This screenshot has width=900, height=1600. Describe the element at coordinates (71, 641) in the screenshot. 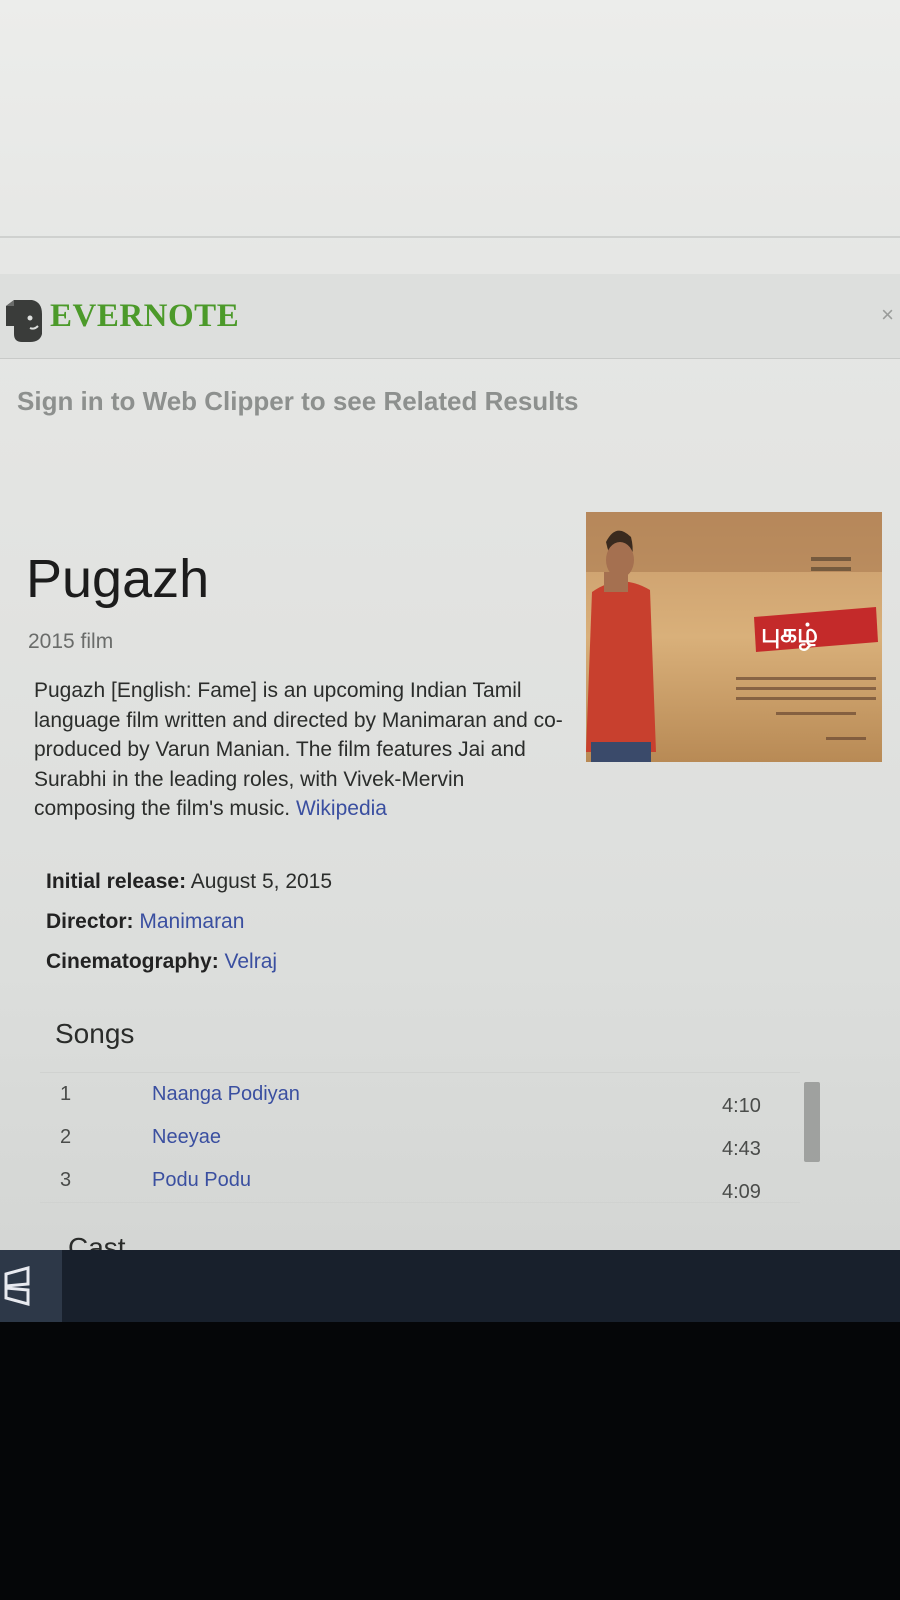

I see `subtitle: 2015 film` at that location.